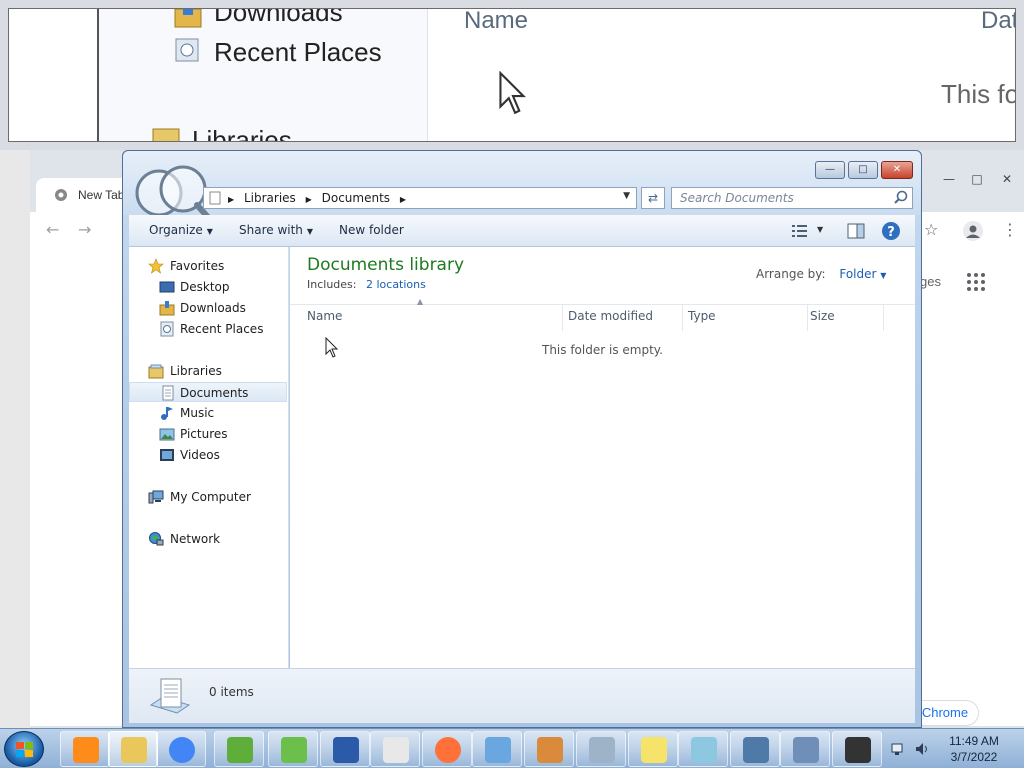  What do you see at coordinates (800, 231) in the screenshot?
I see `change-view-icon` at bounding box center [800, 231].